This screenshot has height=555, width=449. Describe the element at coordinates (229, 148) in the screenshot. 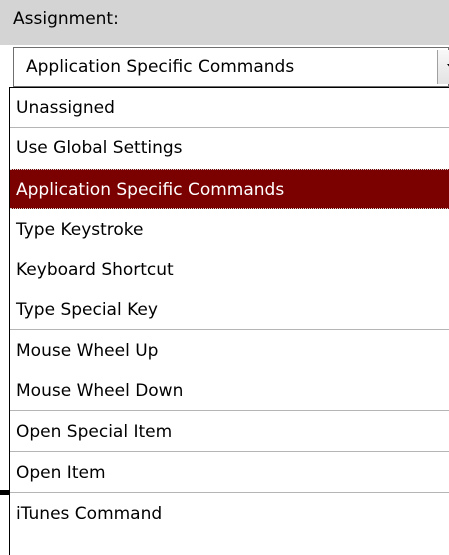

I see `dropdown-item-use-global-settings: Use Global Settings` at that location.